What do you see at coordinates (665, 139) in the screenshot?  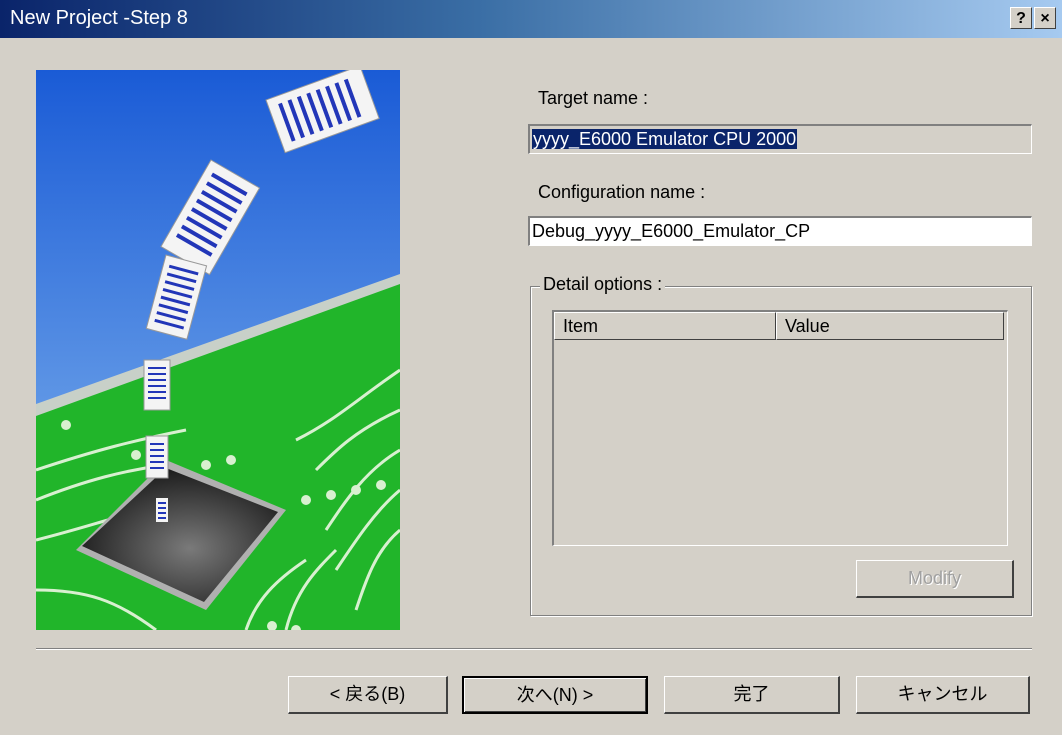 I see `target-name-value: yyyy_E6000 Emulator CPU 2000` at bounding box center [665, 139].